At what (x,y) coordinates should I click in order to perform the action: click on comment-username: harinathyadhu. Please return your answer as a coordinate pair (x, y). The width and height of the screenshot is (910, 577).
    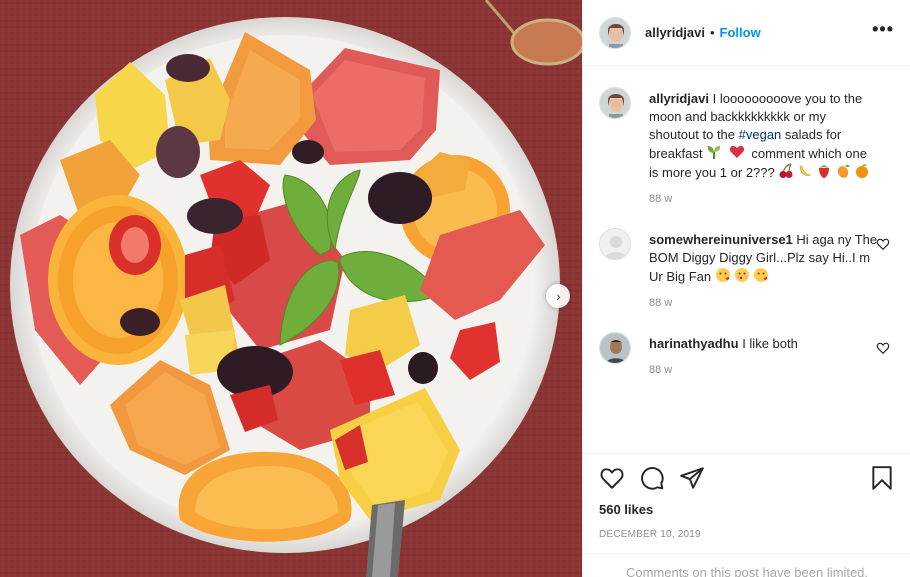
    Looking at the image, I should click on (694, 343).